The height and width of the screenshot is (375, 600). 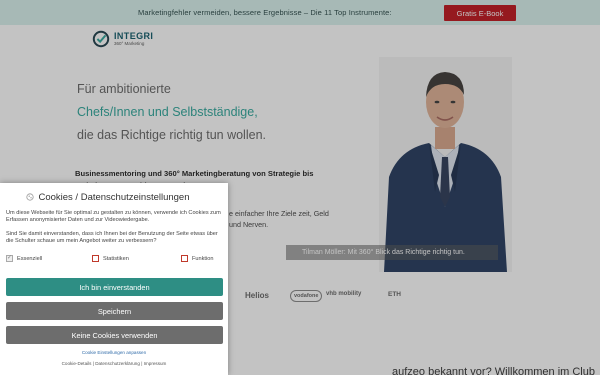 I want to click on cookie-settings-link: Cookie Einstellungen anpassen, so click(x=114, y=352).